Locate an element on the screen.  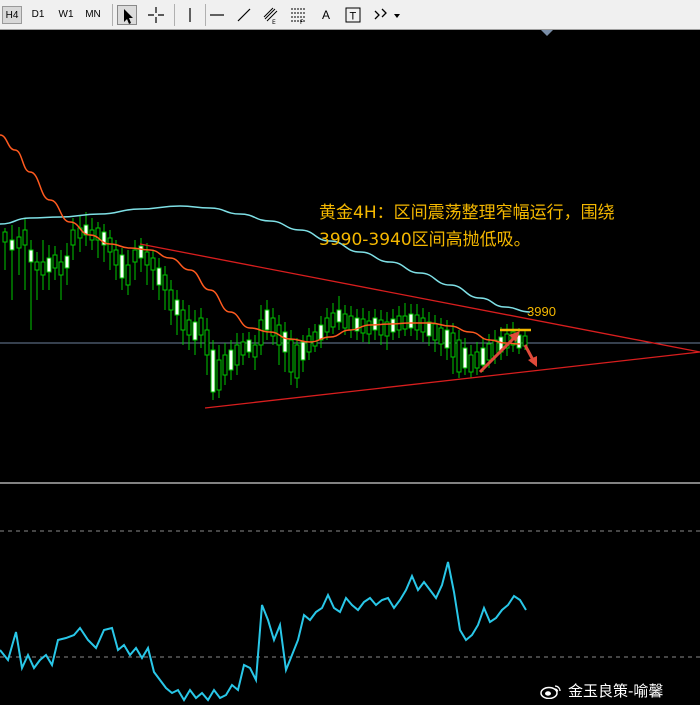
analysis-annotation: 黄金4H：区间震荡整理窄幅运行，围绕 3990-3940区间高抛低吸。 is located at coordinates (504, 227).